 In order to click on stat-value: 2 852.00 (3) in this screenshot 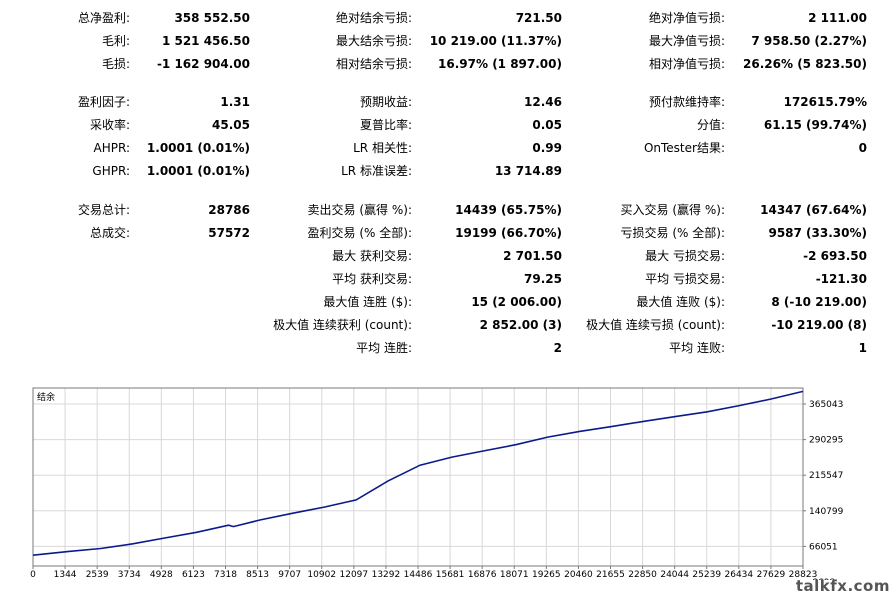, I will do `click(520, 325)`.